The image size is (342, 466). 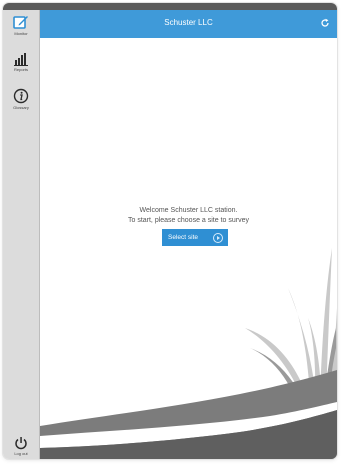 I want to click on logout-label: Log out, so click(x=21, y=453).